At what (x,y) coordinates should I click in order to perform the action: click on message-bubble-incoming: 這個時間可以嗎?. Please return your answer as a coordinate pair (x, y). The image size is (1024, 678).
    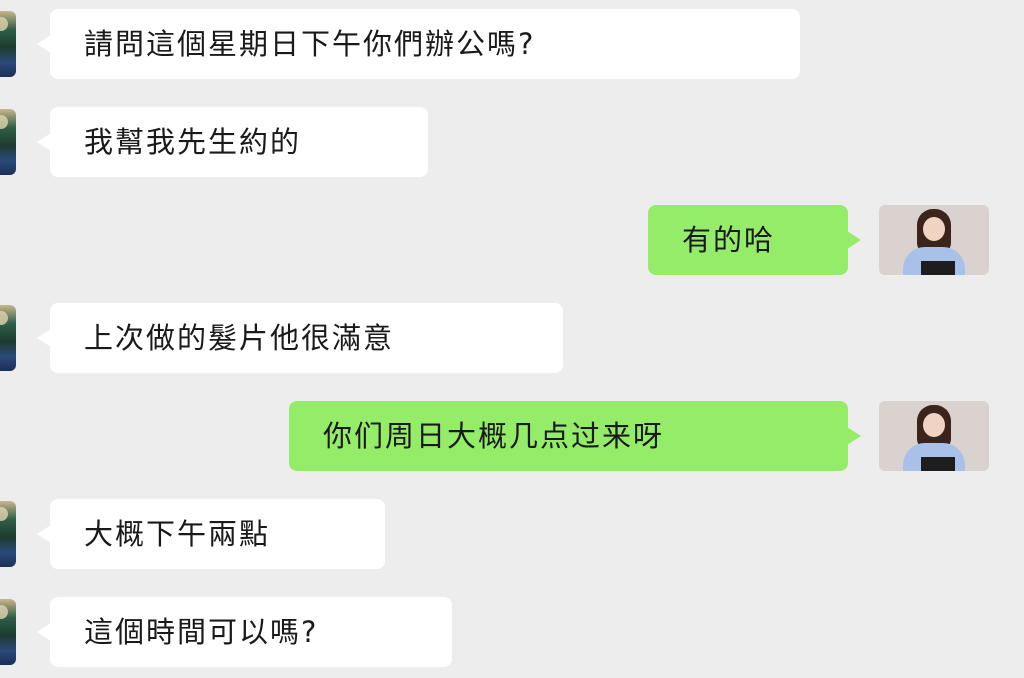
    Looking at the image, I should click on (244, 632).